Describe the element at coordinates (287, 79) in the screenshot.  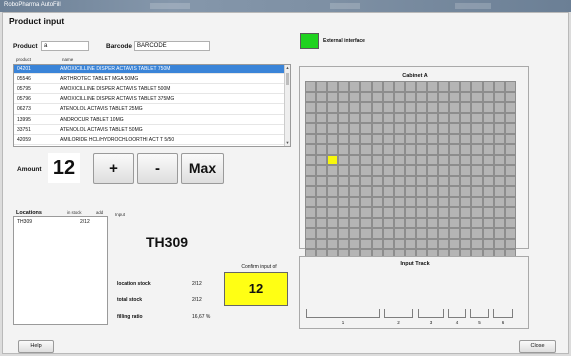
I see `scroll-thumb` at that location.